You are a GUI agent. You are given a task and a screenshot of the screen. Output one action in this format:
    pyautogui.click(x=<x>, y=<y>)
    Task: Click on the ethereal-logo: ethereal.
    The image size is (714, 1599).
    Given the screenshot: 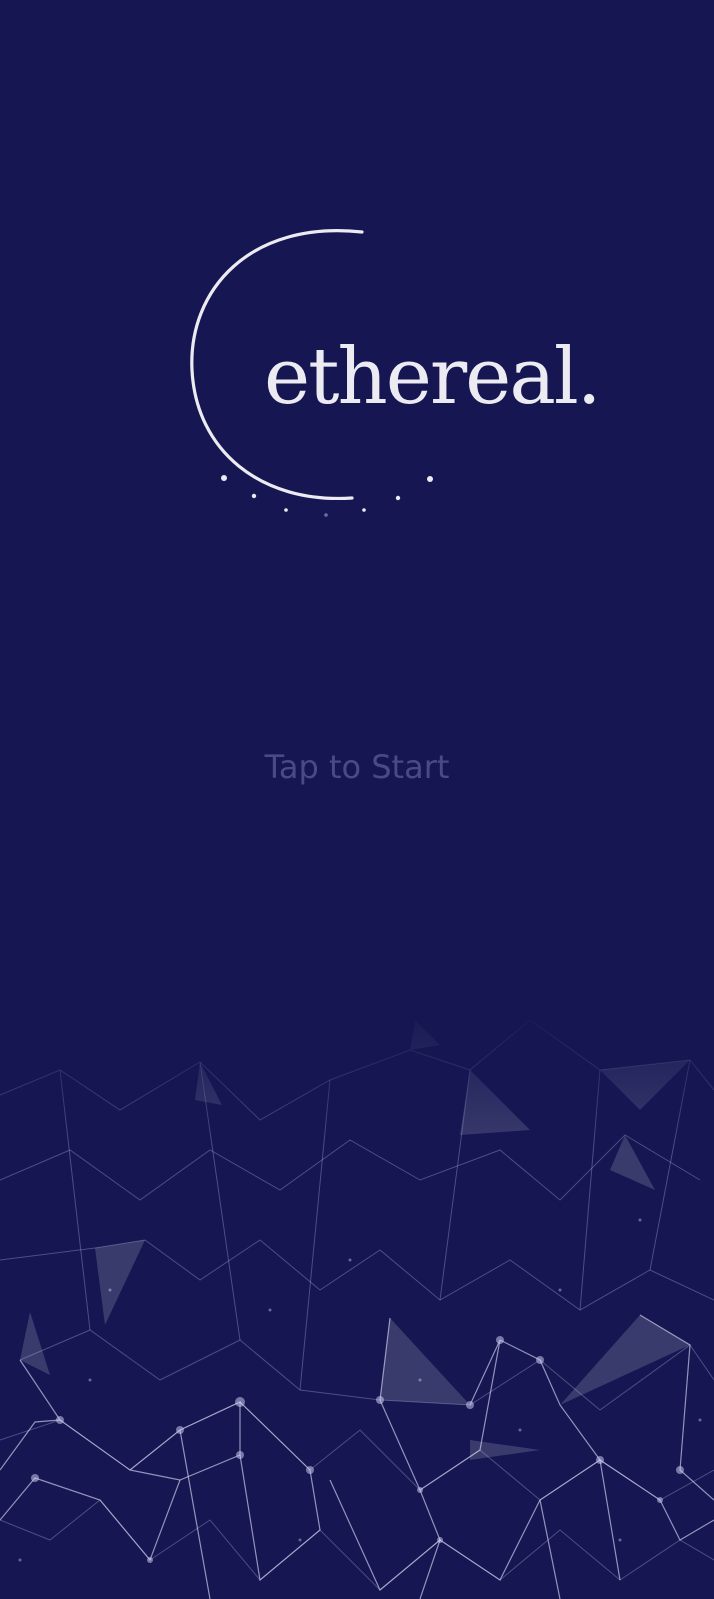 What is the action you would take?
    pyautogui.click(x=391, y=380)
    